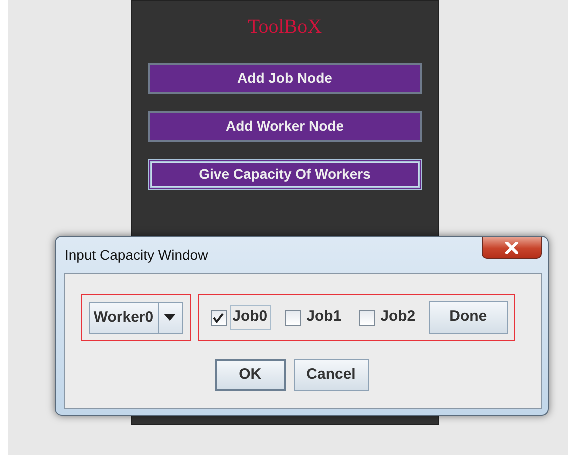  I want to click on dialog-button: Cancel, so click(331, 375).